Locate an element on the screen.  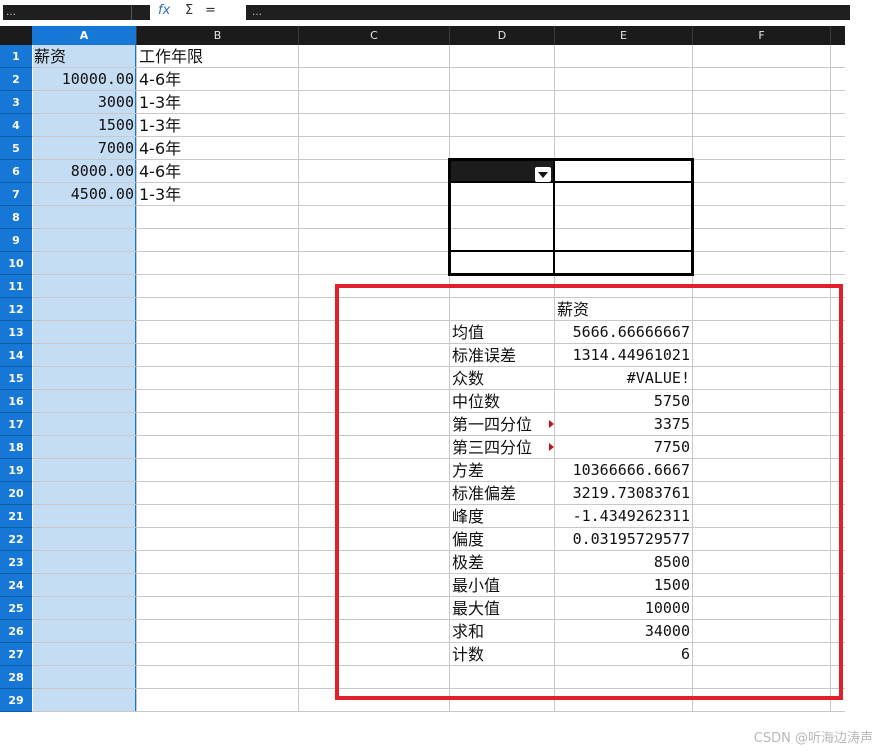
stats-label: 偏度 is located at coordinates (468, 539).